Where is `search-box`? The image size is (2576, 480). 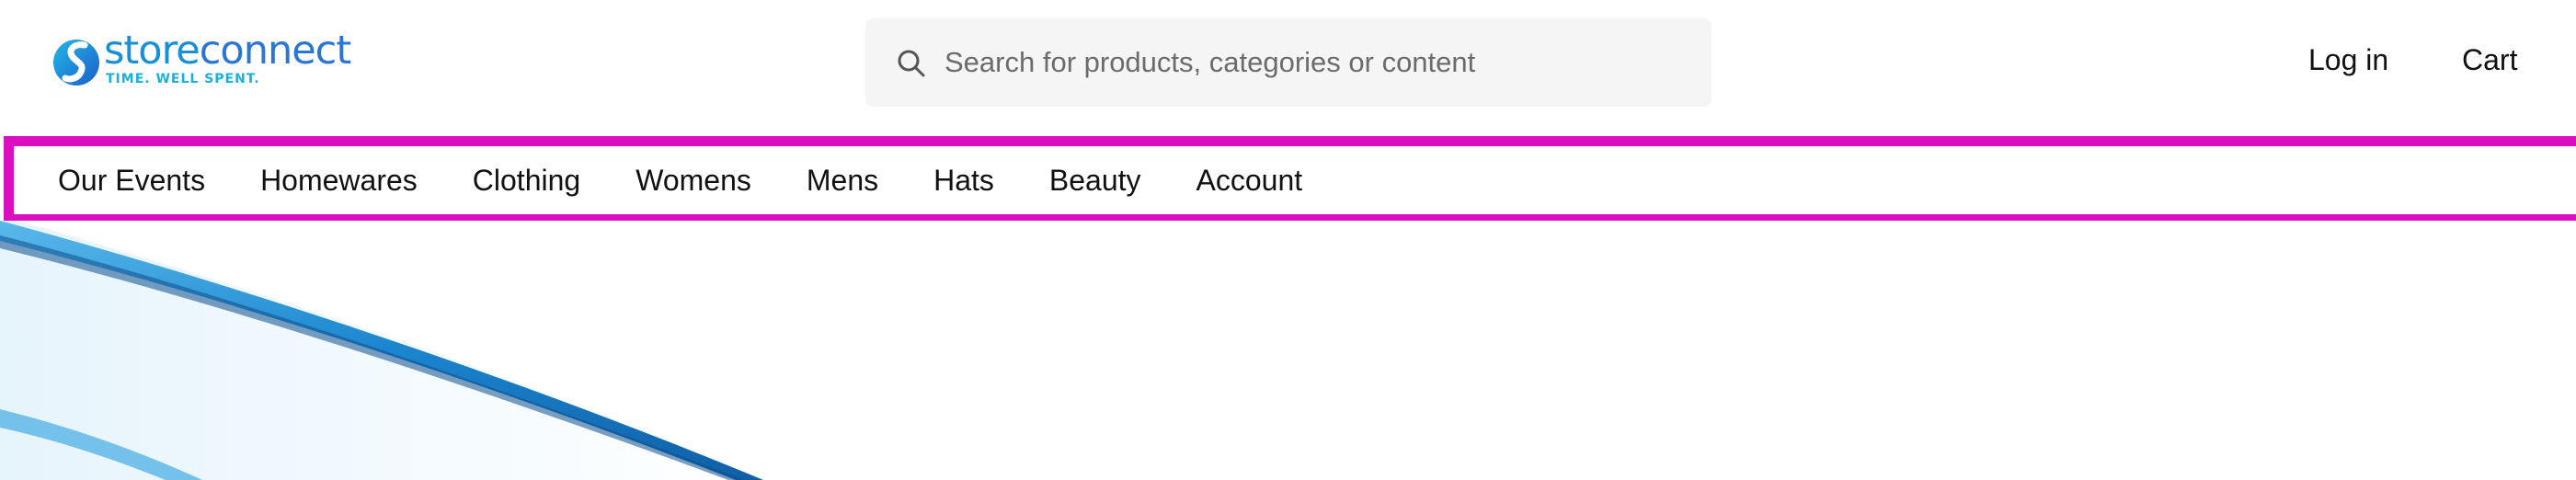 search-box is located at coordinates (1289, 62).